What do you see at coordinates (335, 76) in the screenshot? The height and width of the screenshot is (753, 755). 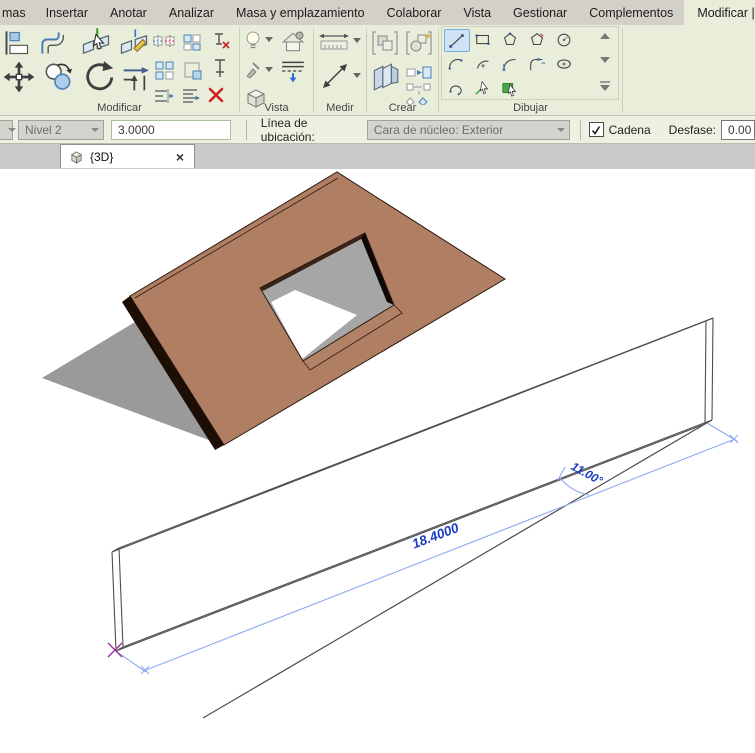 I see `measure-between-icon` at bounding box center [335, 76].